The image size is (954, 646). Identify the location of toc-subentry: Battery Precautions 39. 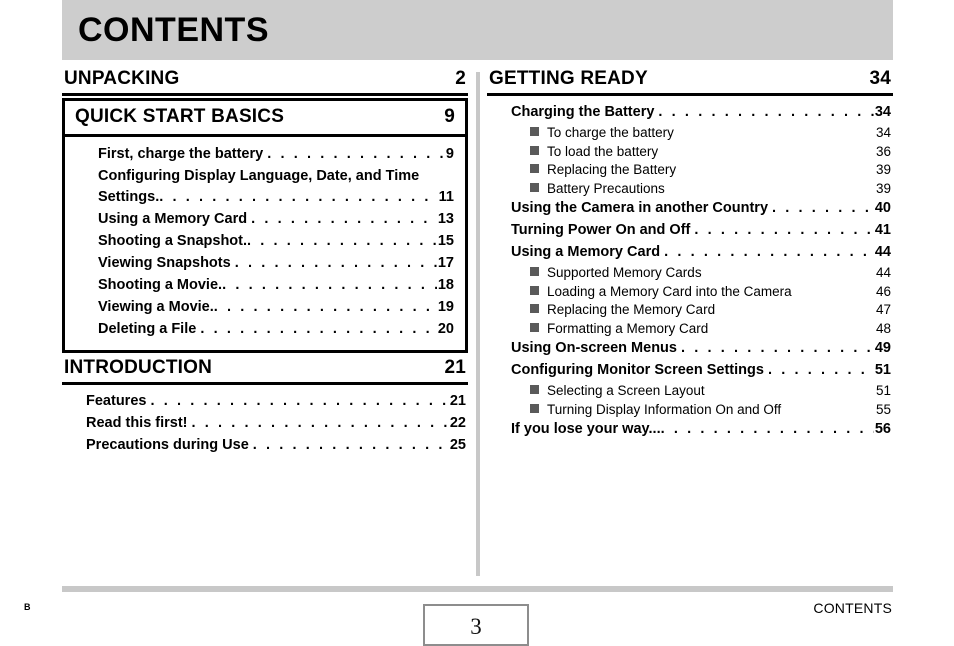
(690, 189).